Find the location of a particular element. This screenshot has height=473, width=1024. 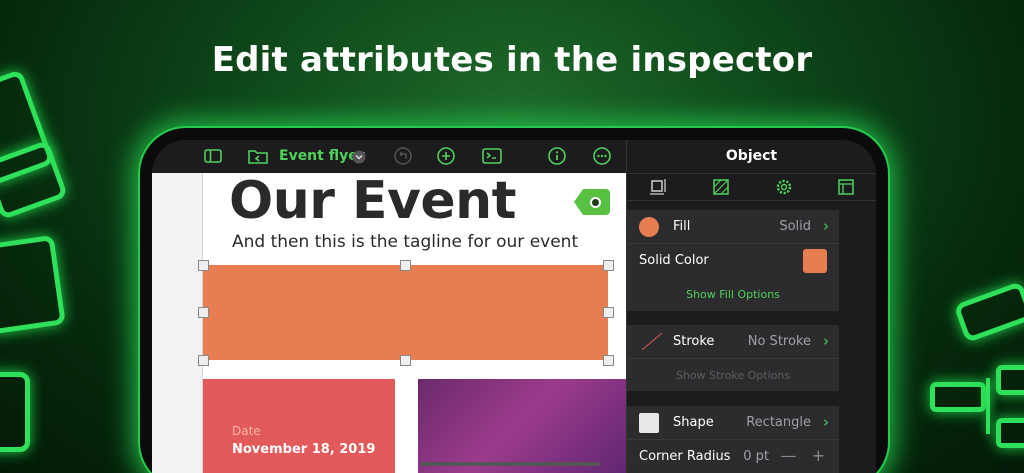

shape-value: Rectangle is located at coordinates (778, 422).